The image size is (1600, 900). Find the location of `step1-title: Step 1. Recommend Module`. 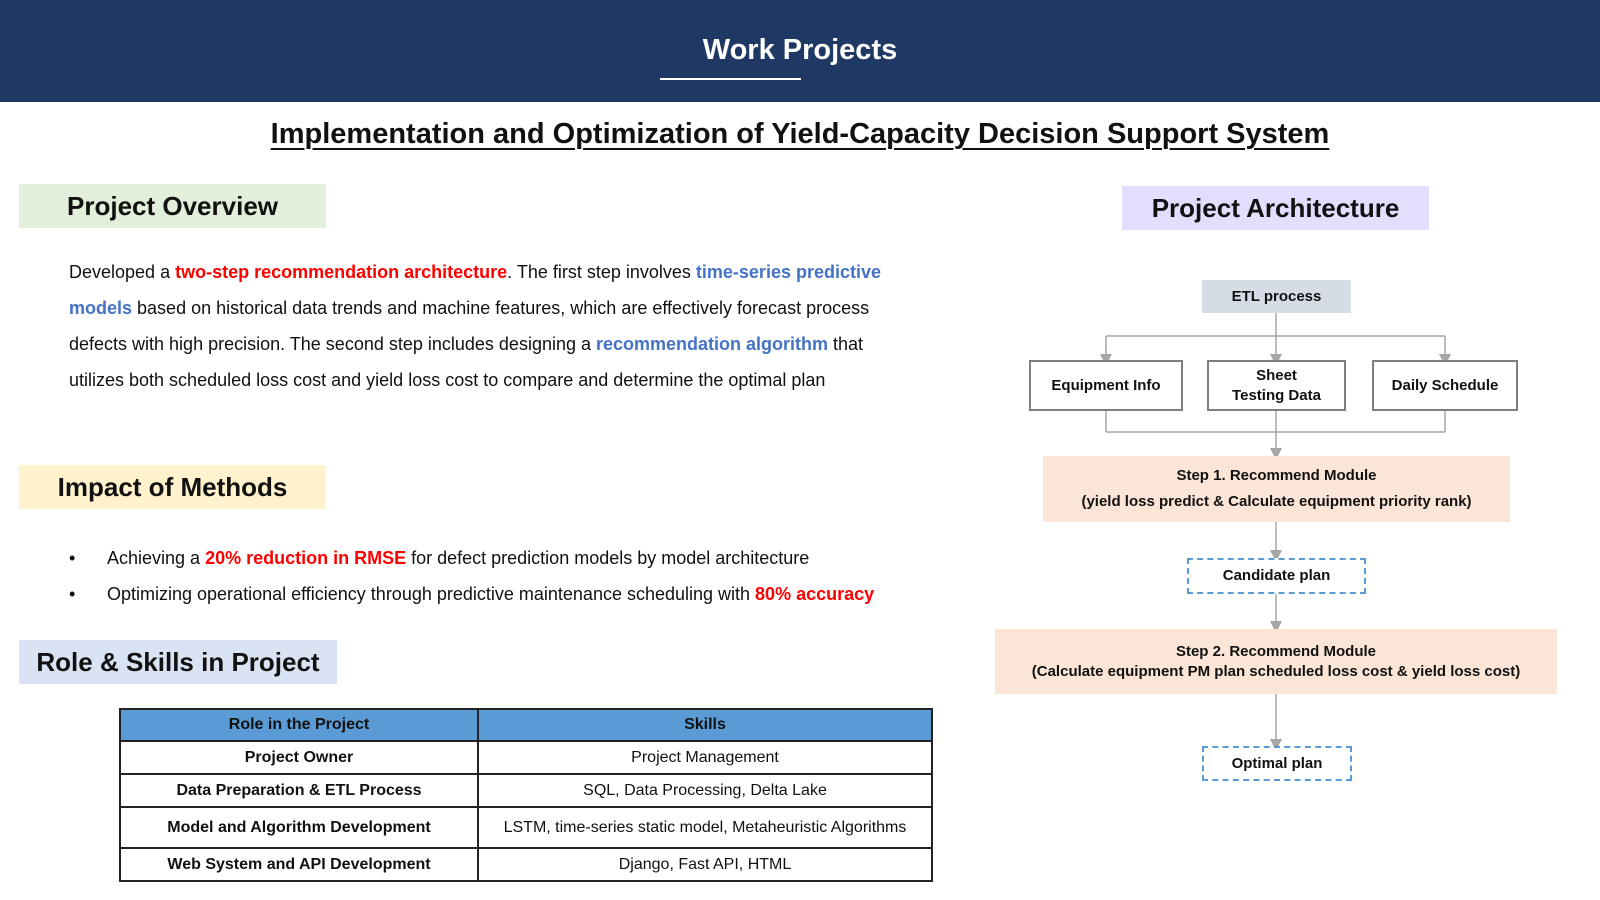

step1-title: Step 1. Recommend Module is located at coordinates (1276, 475).